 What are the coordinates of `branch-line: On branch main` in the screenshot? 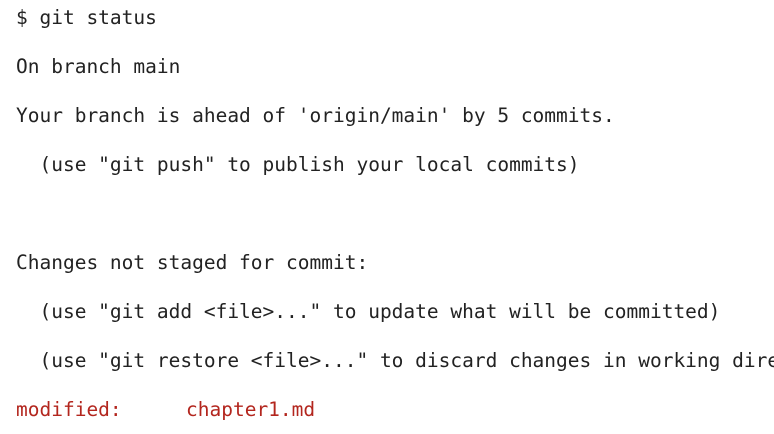 It's located at (98, 66).